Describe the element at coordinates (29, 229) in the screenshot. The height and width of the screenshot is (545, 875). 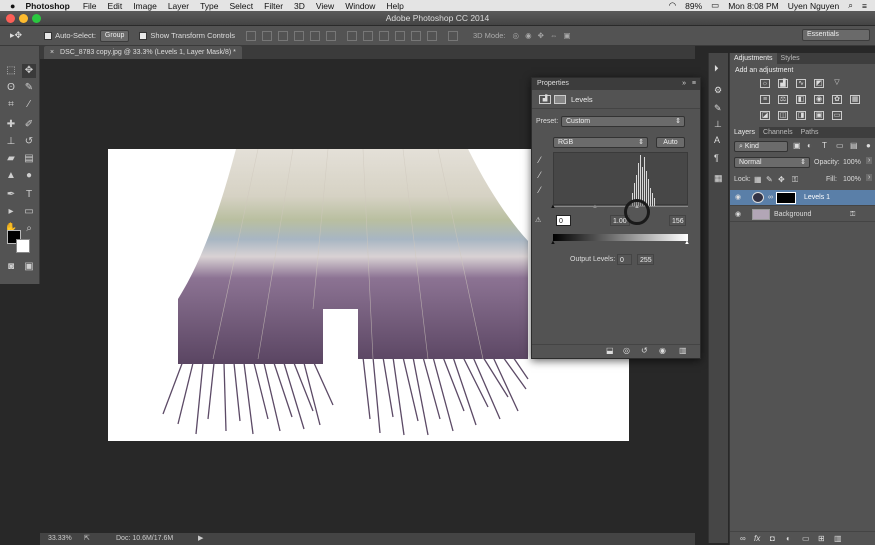
I see `zoom-tool-icon: ⌕` at that location.